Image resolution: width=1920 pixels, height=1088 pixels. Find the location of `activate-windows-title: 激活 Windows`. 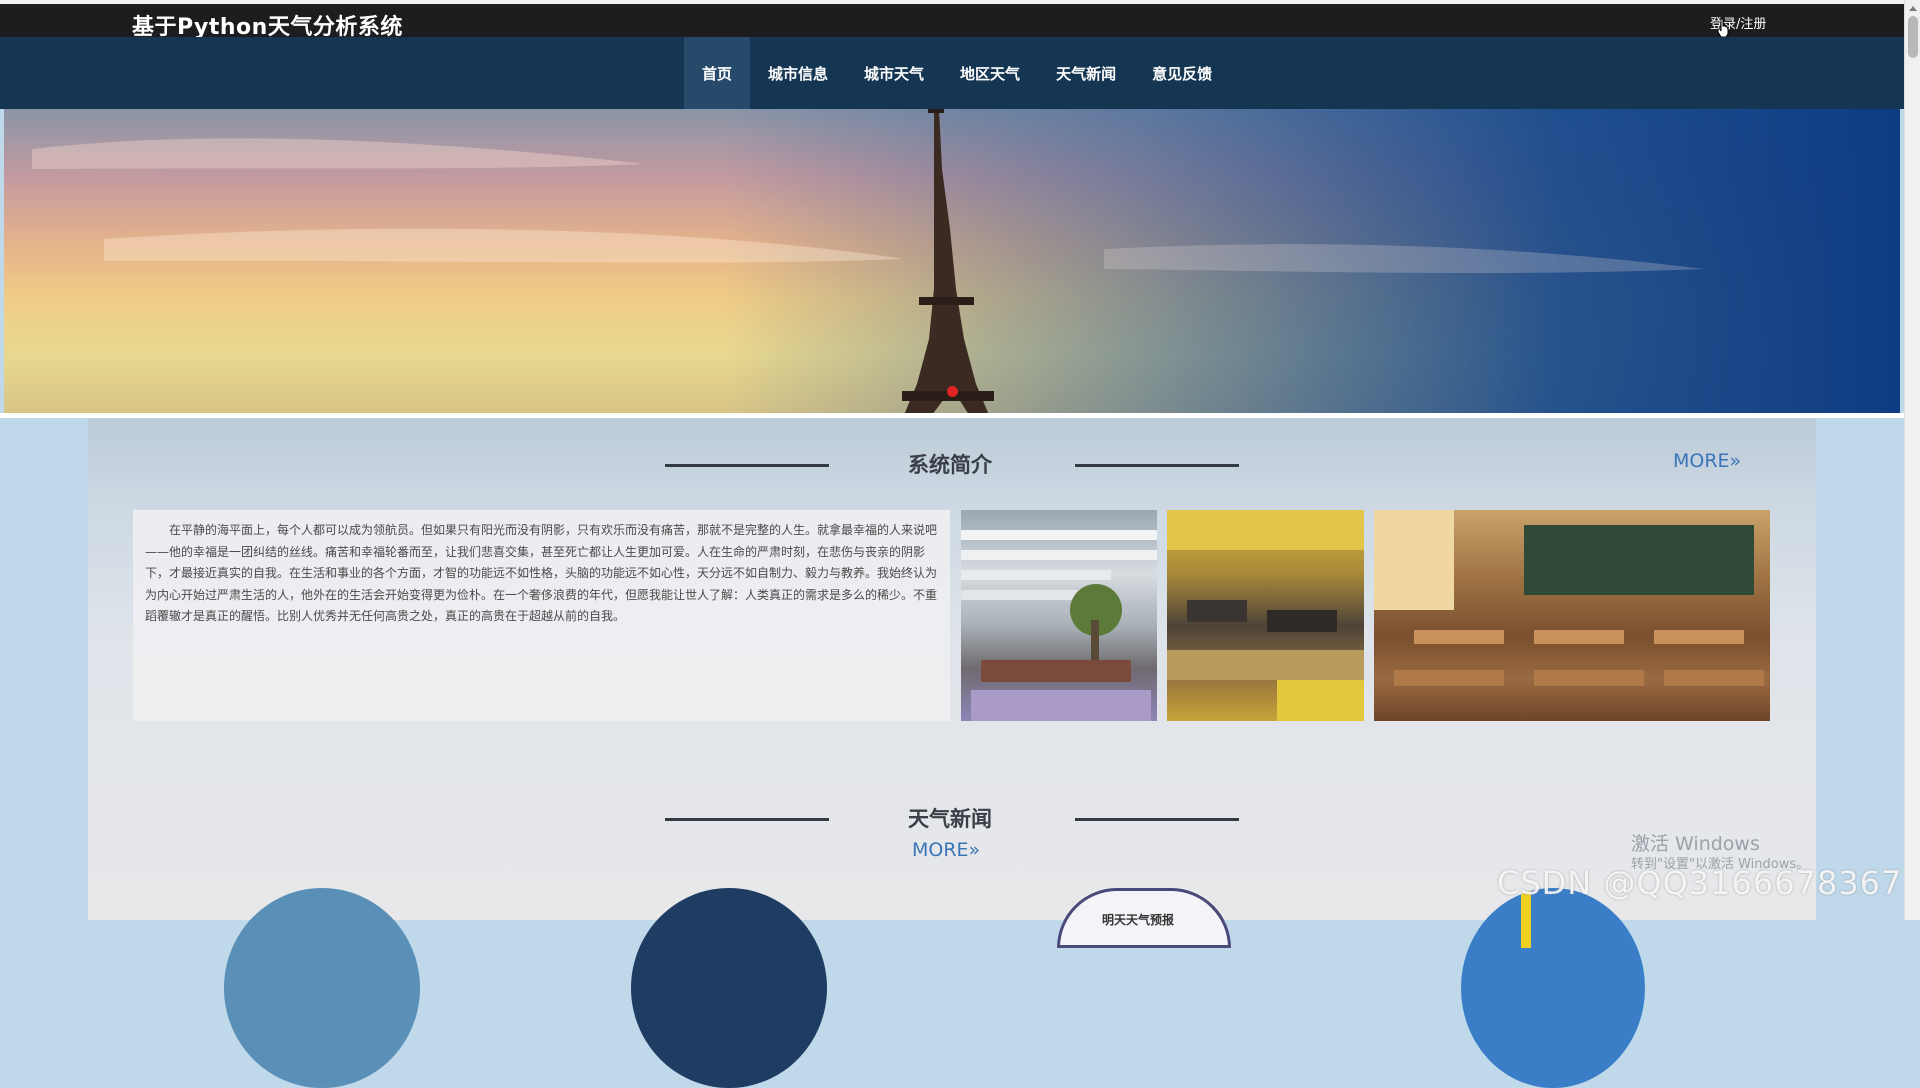

activate-windows-title: 激活 Windows is located at coordinates (1695, 844).